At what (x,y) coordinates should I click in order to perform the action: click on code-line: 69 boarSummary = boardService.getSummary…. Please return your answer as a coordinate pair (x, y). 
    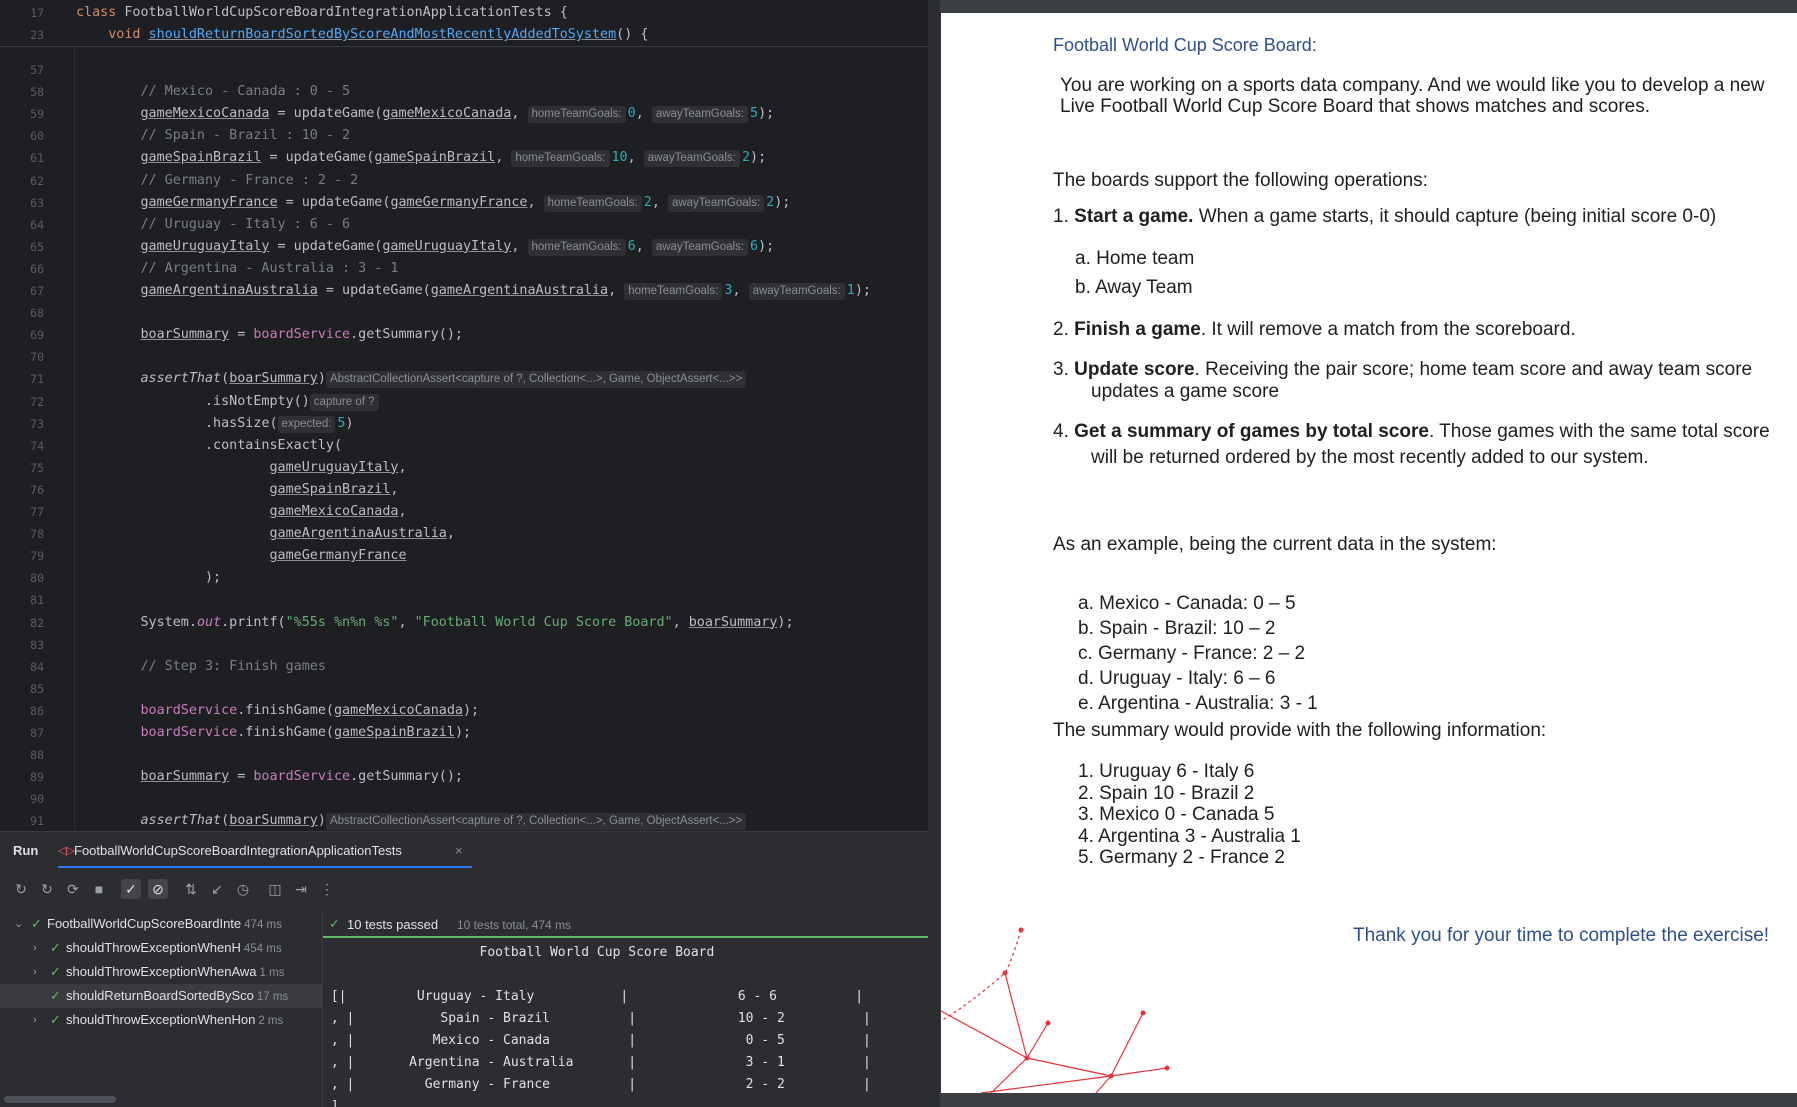
    Looking at the image, I should click on (464, 335).